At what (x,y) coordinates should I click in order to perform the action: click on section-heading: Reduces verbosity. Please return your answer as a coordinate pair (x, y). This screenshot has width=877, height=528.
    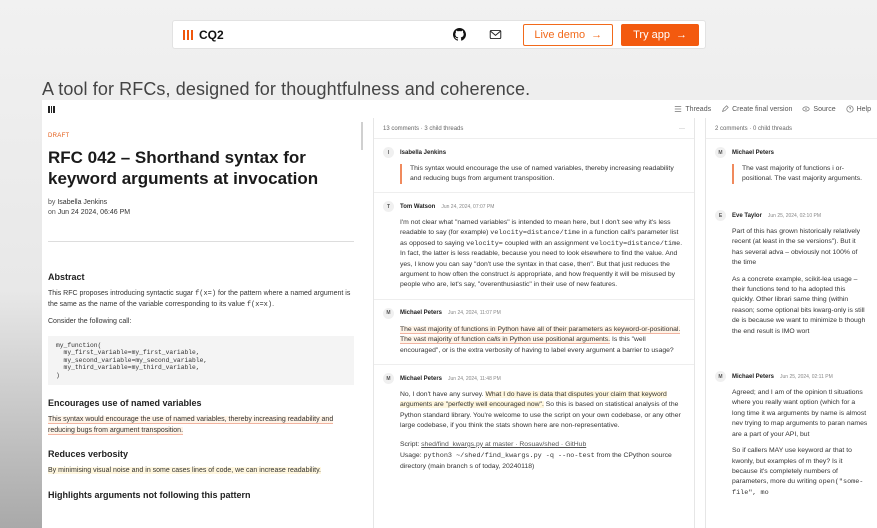
    Looking at the image, I should click on (88, 454).